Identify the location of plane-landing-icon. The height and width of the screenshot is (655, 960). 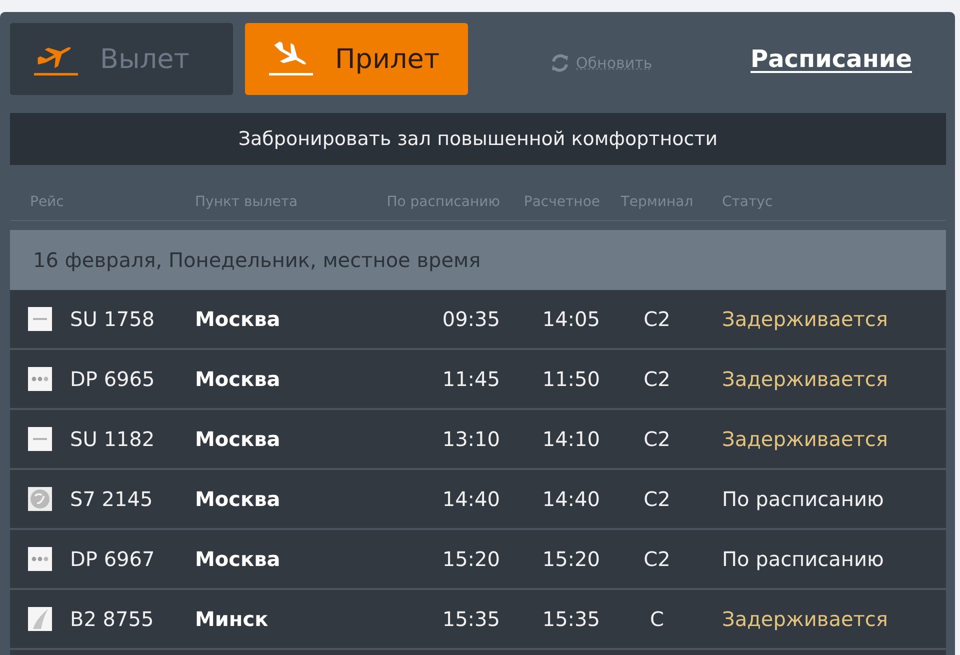
(291, 59).